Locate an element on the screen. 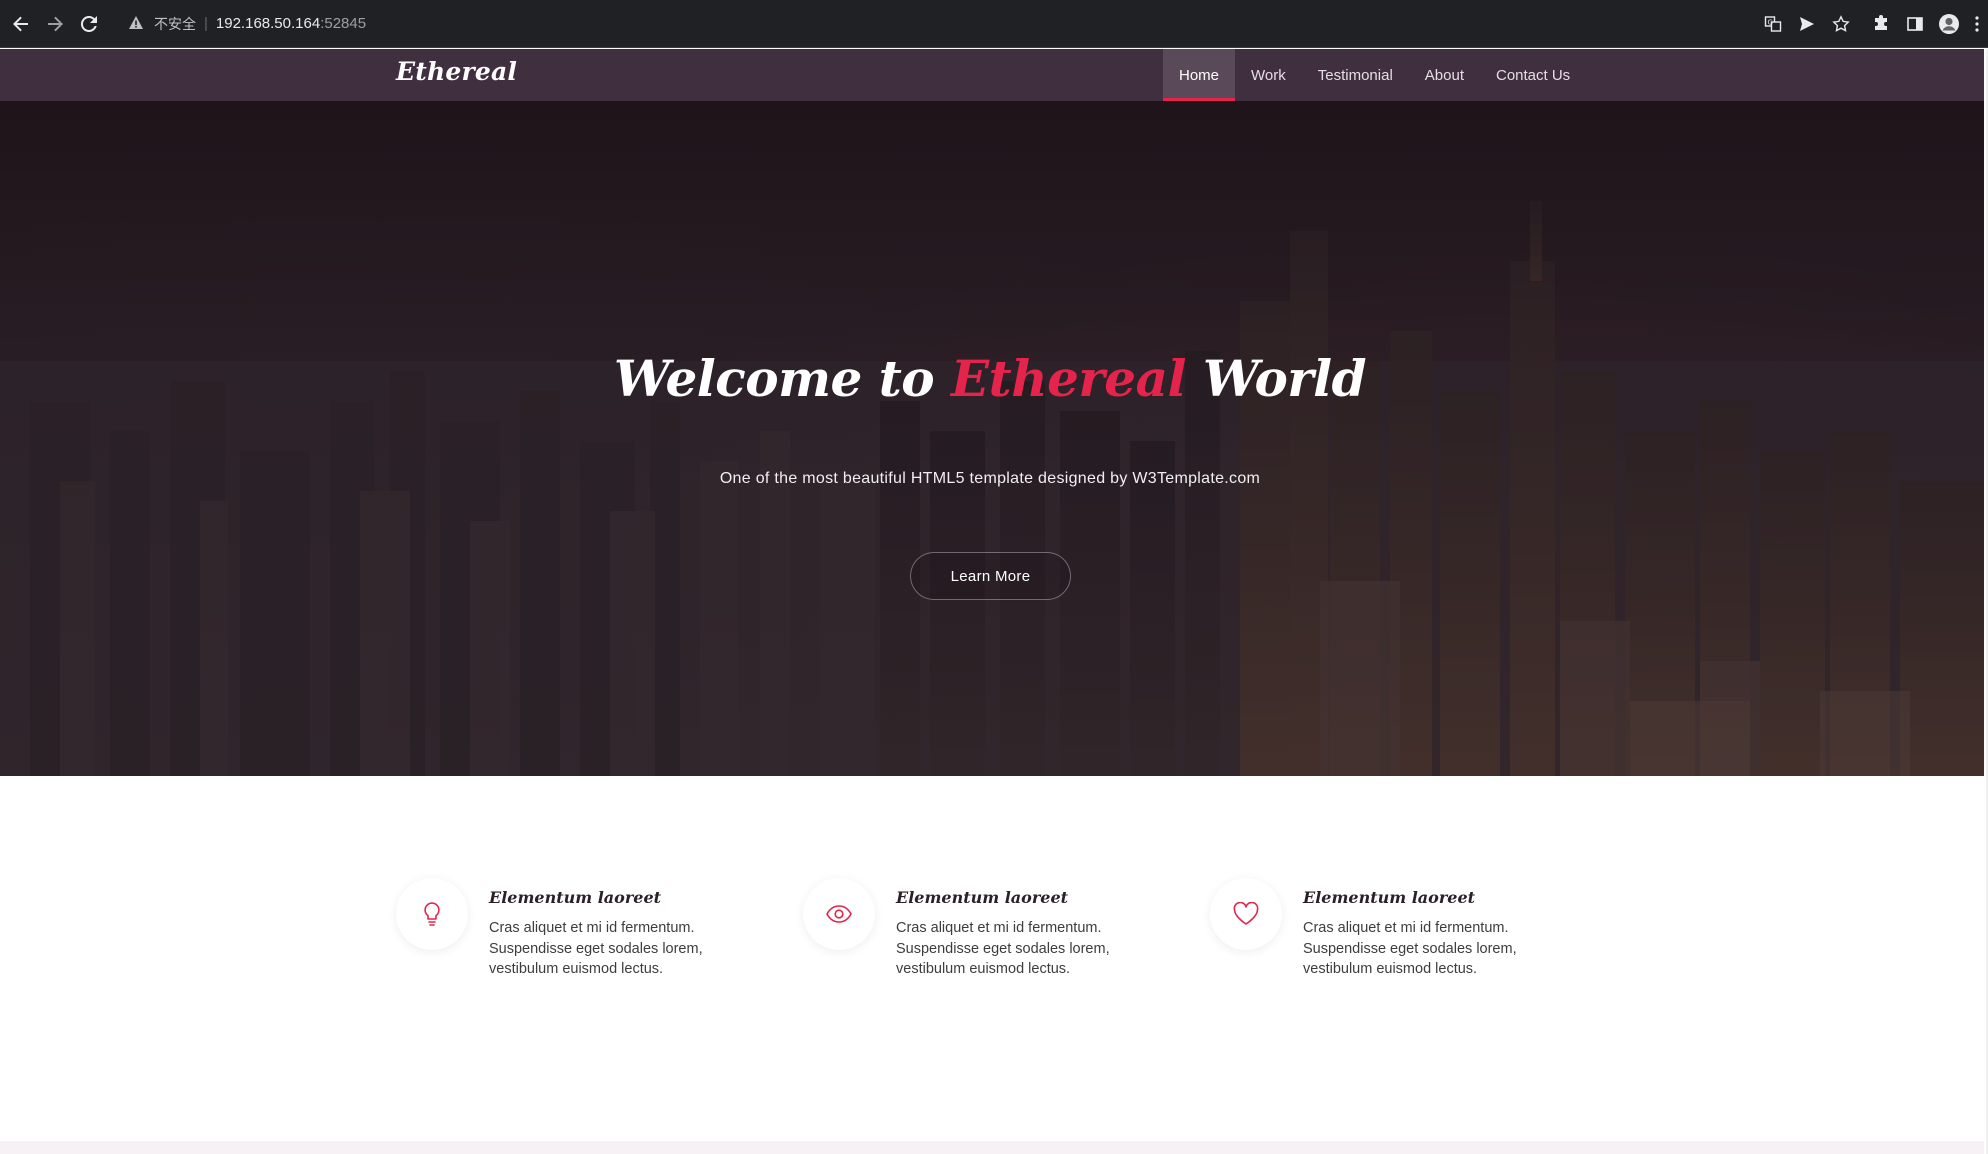 The width and height of the screenshot is (1988, 1154). hero-title: Welcome to Ethereal World is located at coordinates (990, 378).